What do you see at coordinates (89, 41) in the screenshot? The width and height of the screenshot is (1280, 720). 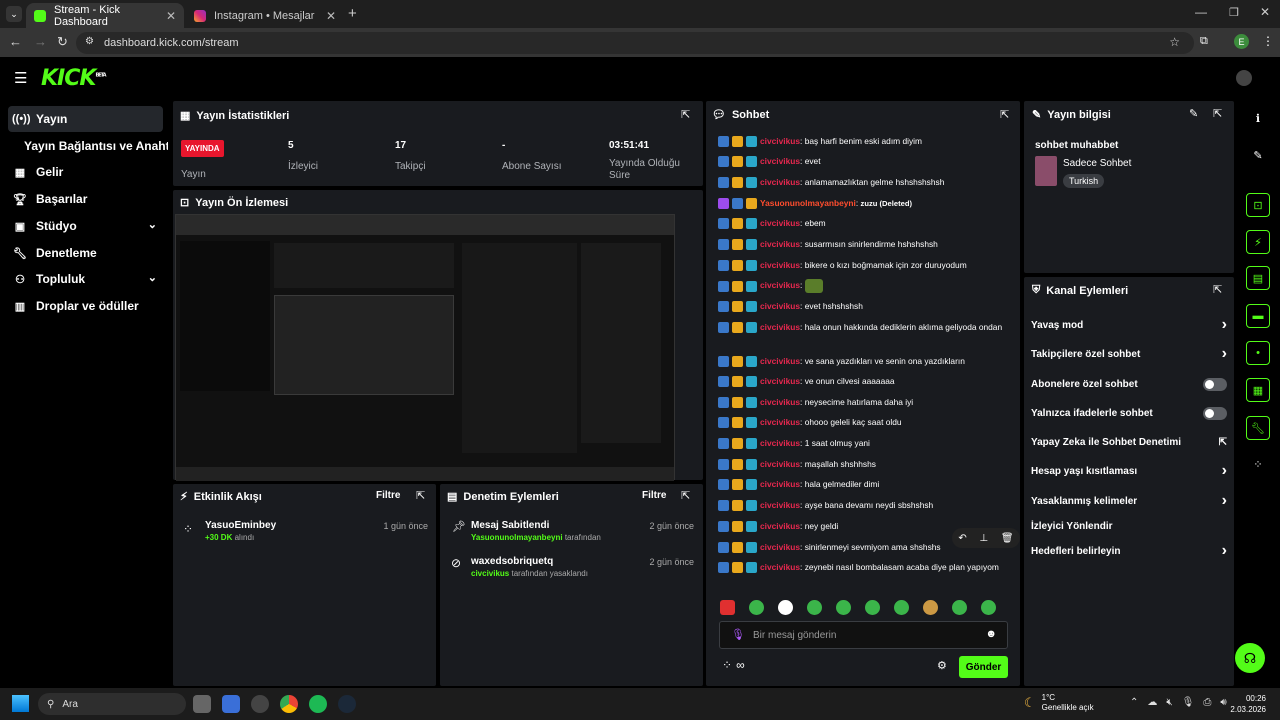 I see `site-info-icon: ⚙` at bounding box center [89, 41].